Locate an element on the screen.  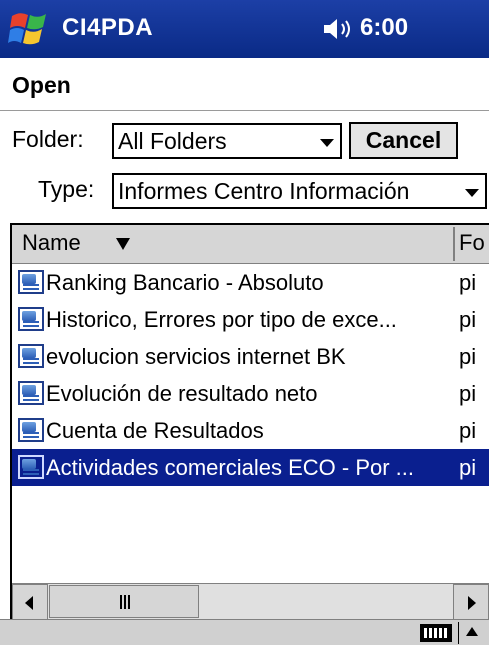
type-dropdown-value: Informes Centro Información is located at coordinates (264, 191).